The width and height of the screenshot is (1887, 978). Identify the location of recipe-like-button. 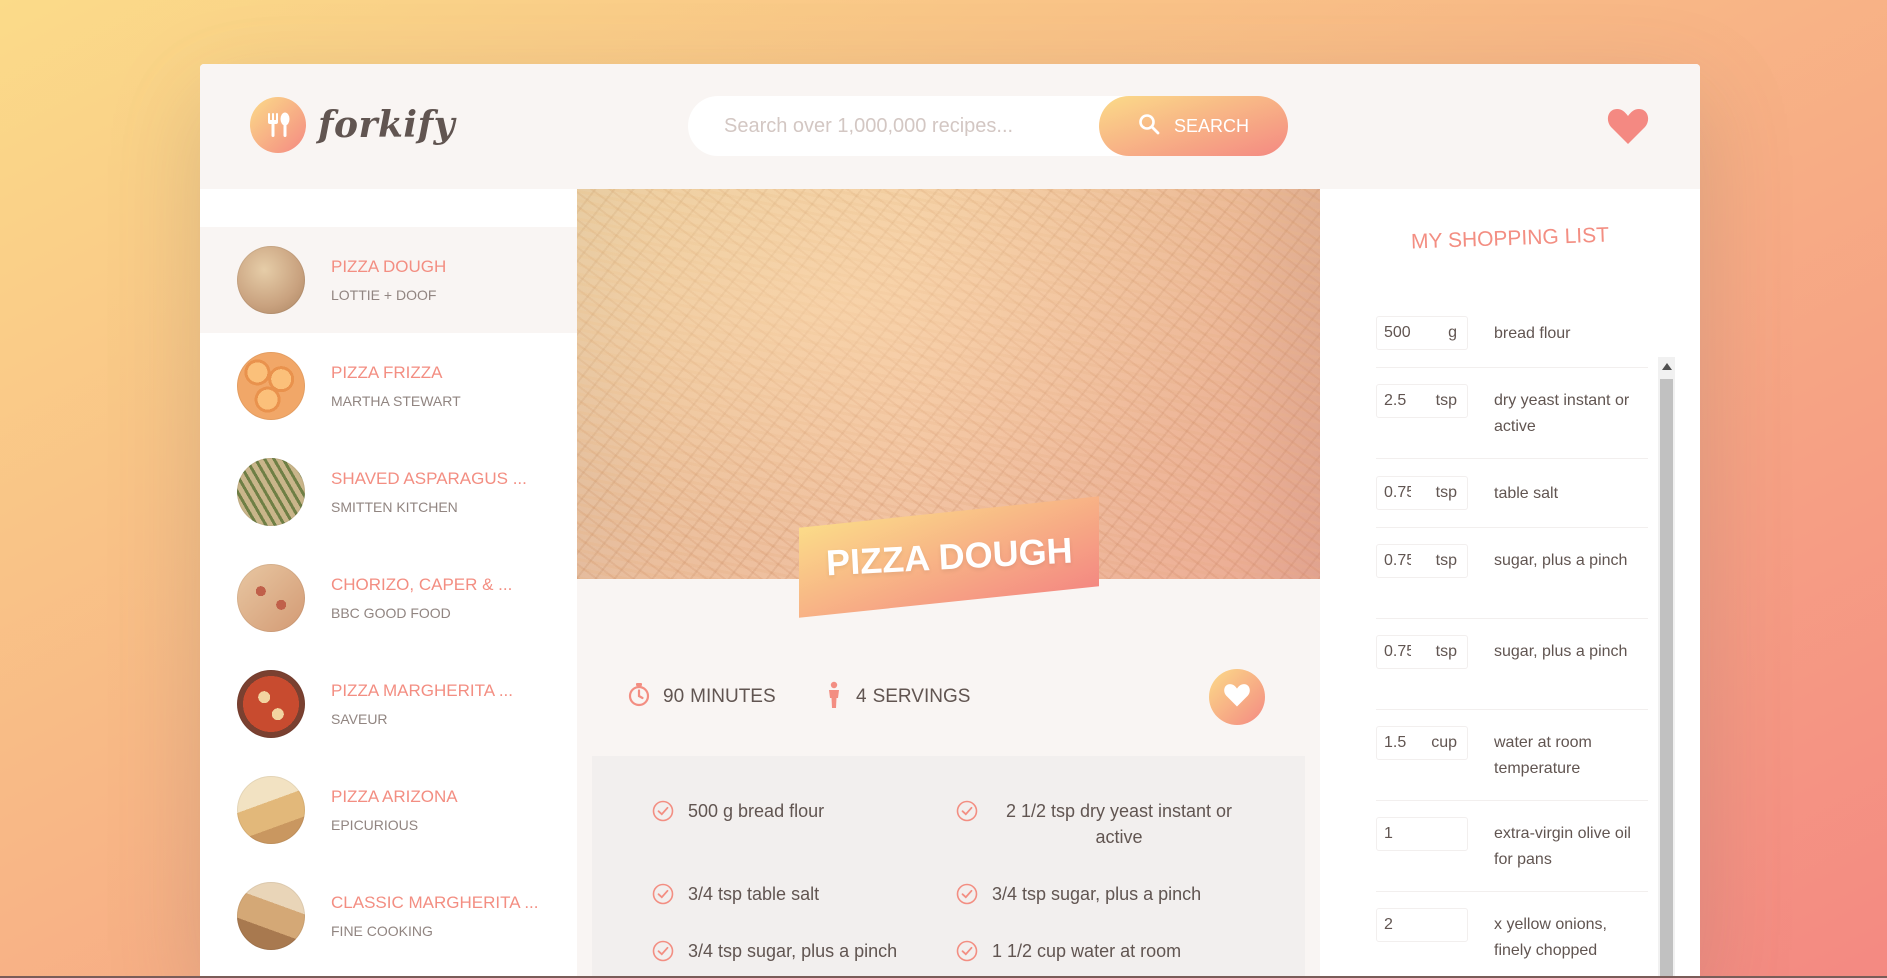
(1237, 697).